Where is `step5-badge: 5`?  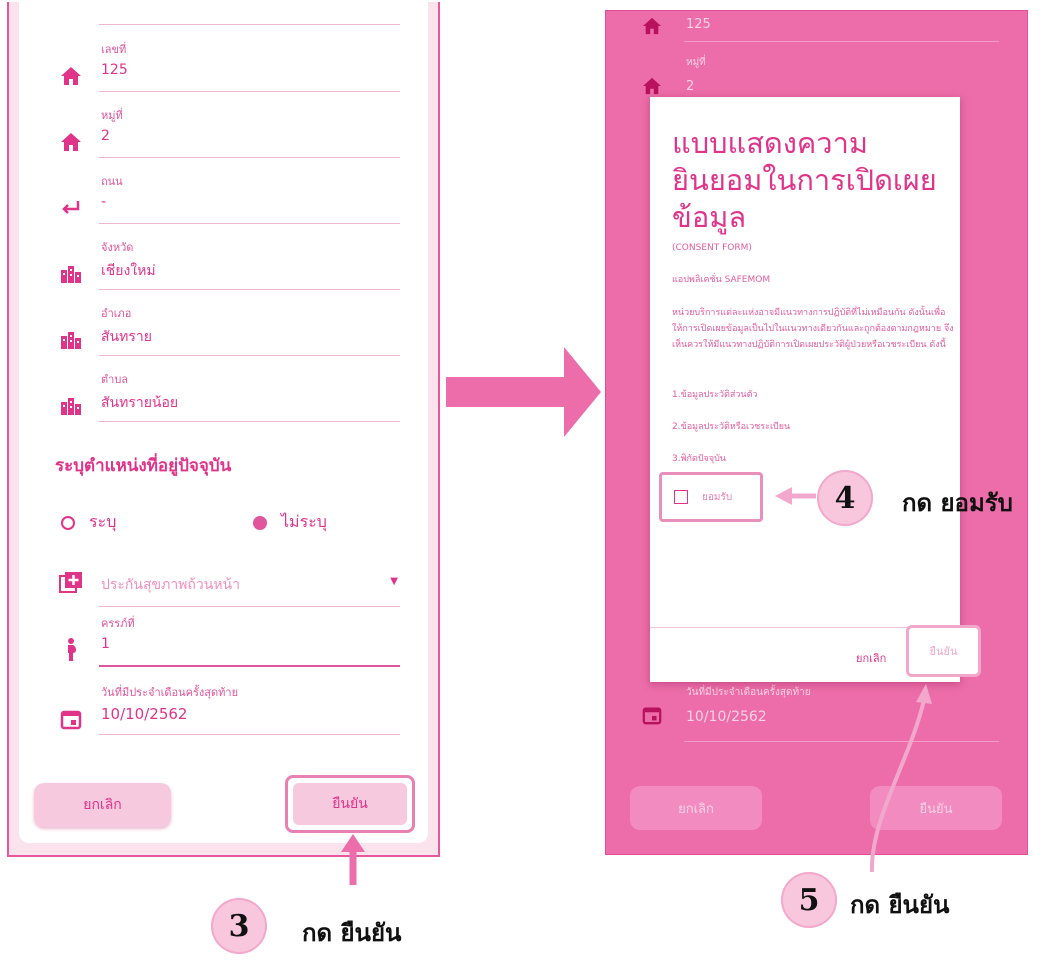
step5-badge: 5 is located at coordinates (809, 900).